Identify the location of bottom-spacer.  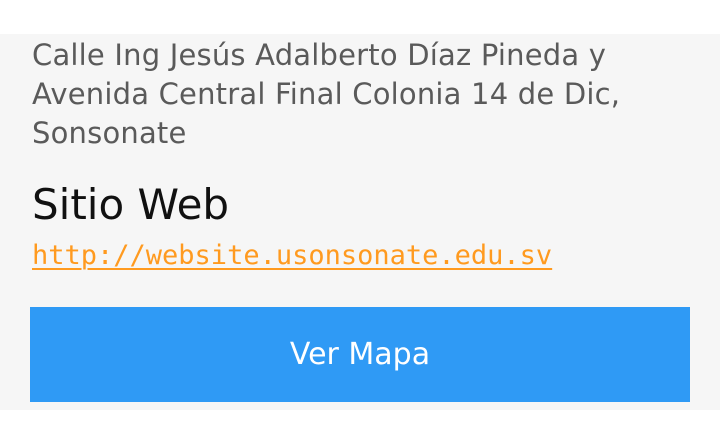
(360, 427).